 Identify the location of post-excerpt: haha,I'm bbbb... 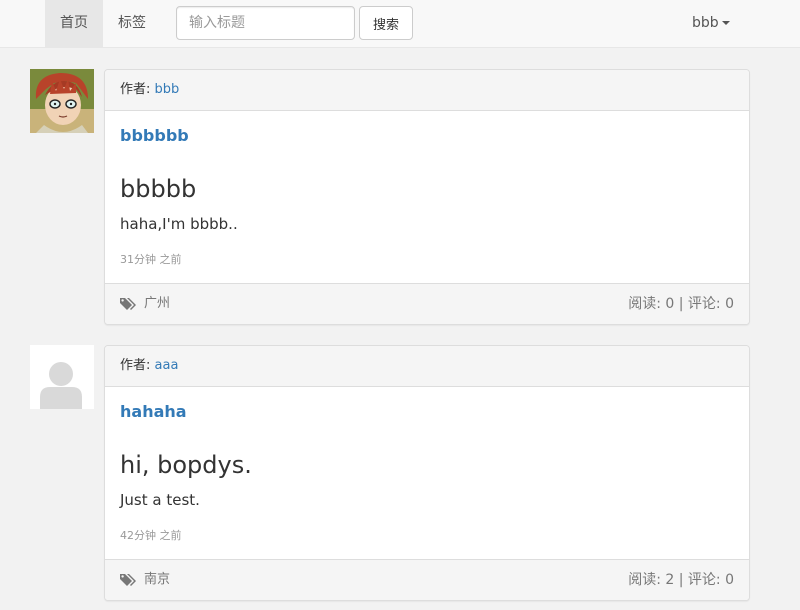
(179, 224).